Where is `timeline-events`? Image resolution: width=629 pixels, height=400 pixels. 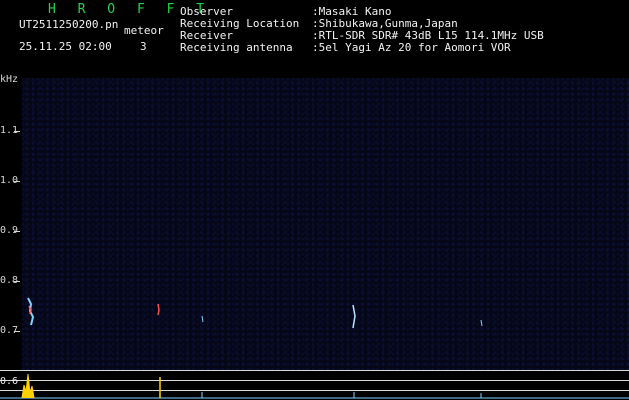
timeline-events is located at coordinates (314, 386).